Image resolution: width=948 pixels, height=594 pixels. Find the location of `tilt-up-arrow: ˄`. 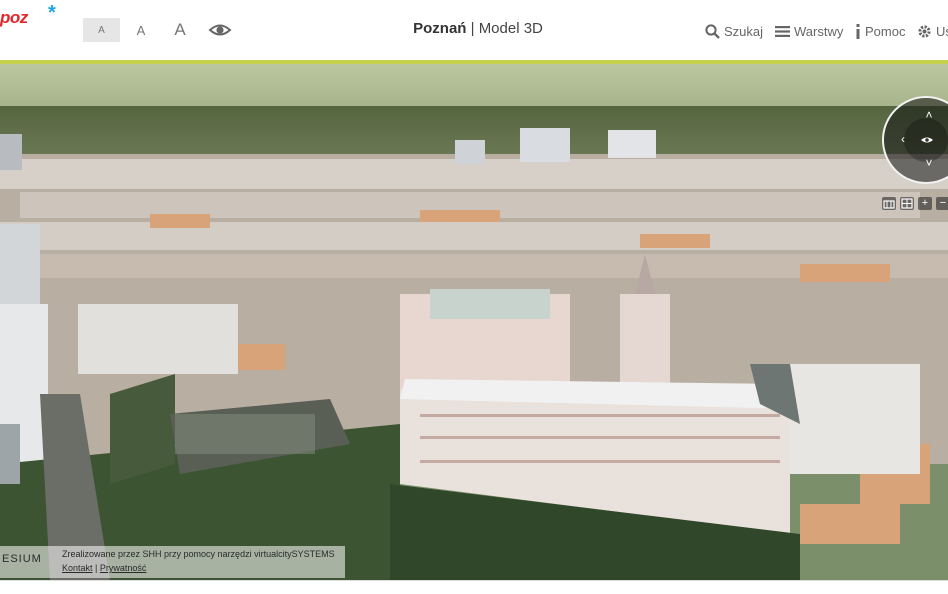

tilt-up-arrow: ˄ is located at coordinates (929, 115).